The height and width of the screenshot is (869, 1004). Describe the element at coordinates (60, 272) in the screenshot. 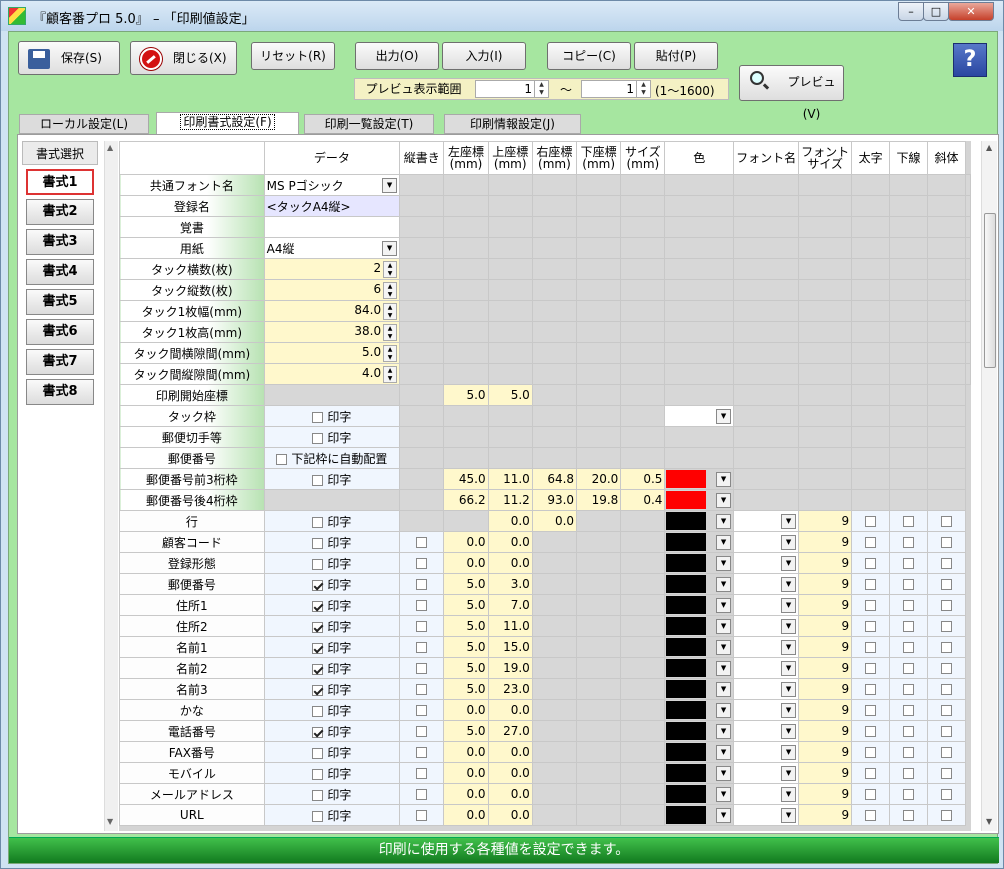

I see `format-button-4: 書式4` at that location.